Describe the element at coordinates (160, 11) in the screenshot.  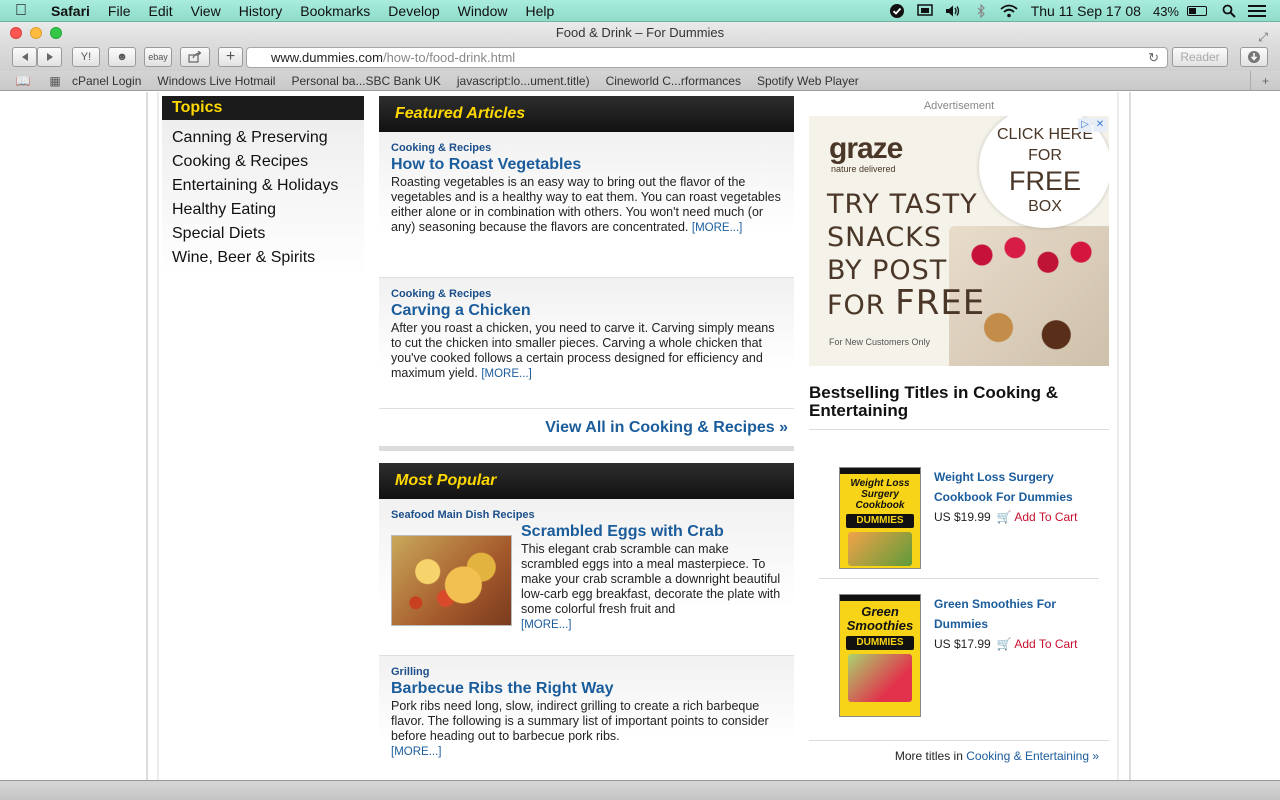
I see `menu-edit: Edit` at that location.